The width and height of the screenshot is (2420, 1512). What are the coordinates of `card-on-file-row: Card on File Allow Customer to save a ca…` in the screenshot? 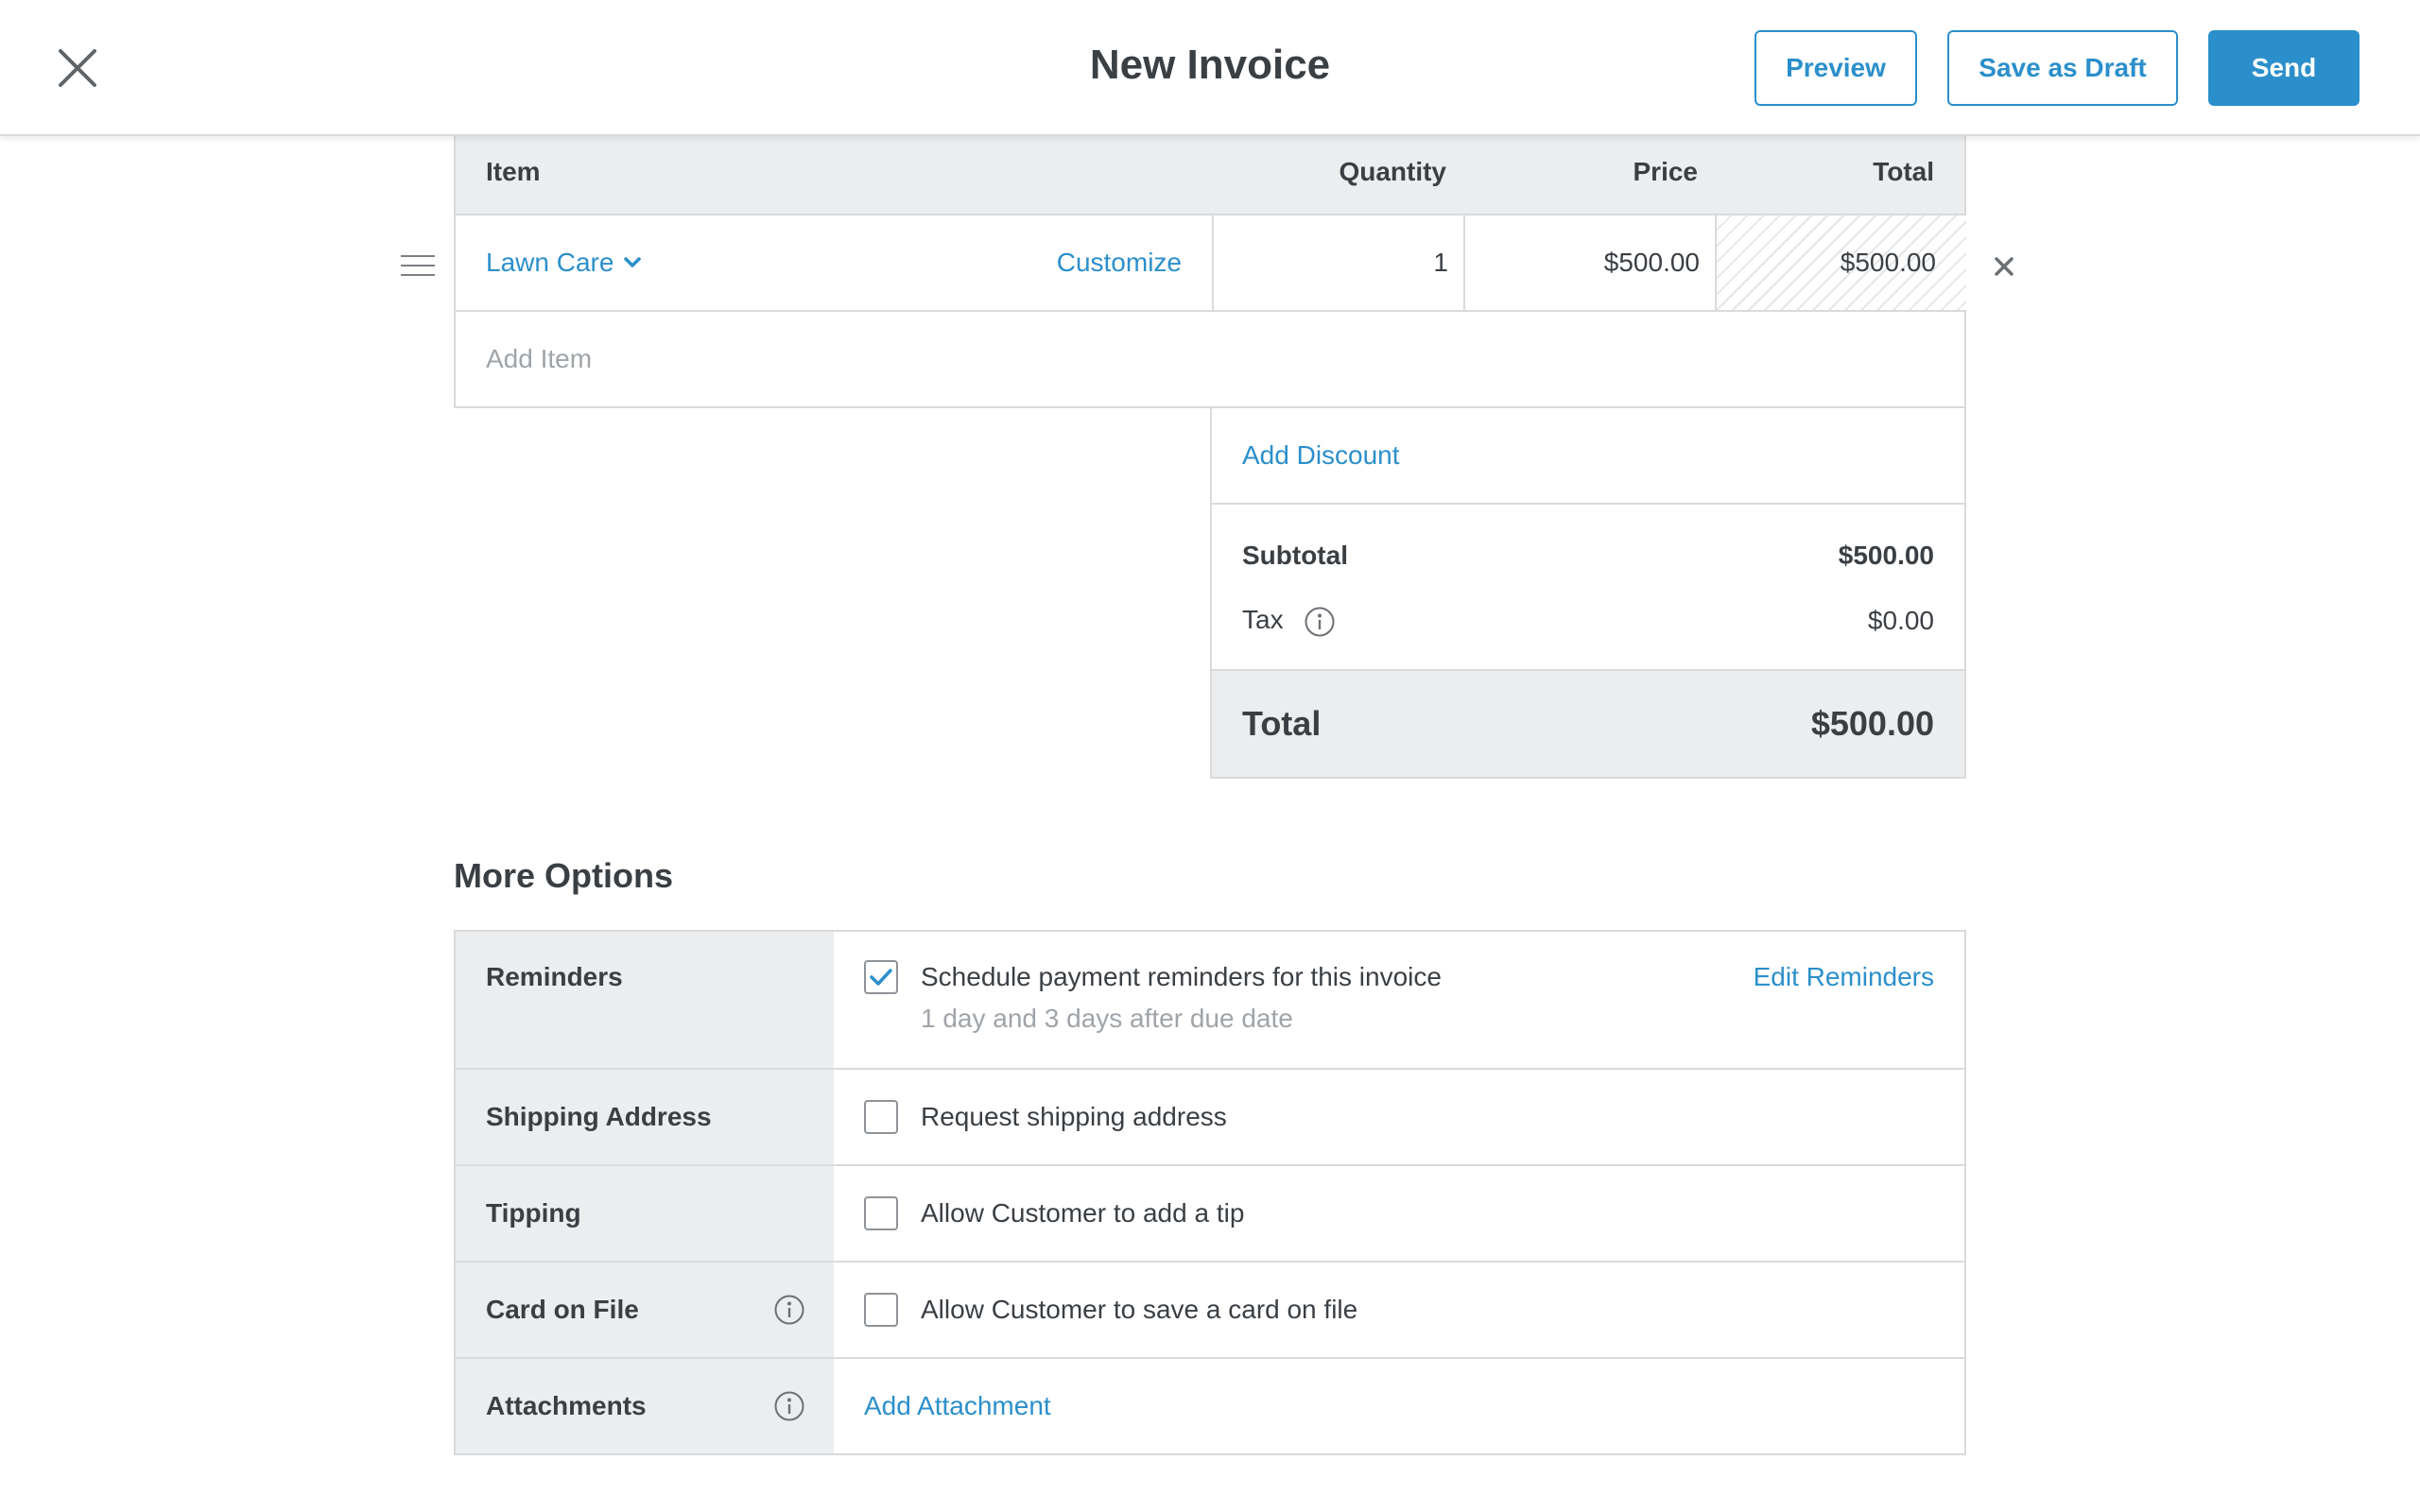 It's located at (1210, 1311).